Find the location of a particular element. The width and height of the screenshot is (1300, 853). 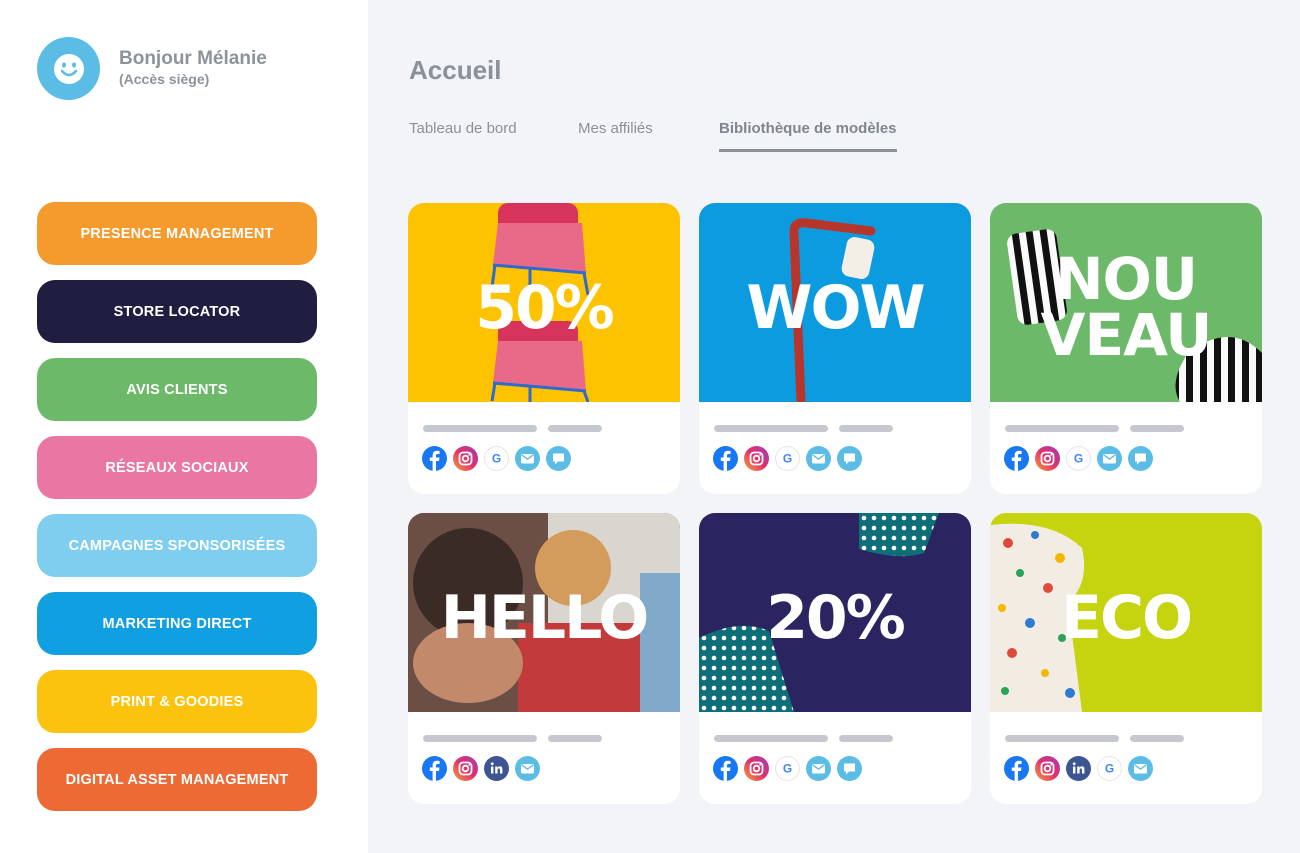

channel-icons is located at coordinates (481, 768).